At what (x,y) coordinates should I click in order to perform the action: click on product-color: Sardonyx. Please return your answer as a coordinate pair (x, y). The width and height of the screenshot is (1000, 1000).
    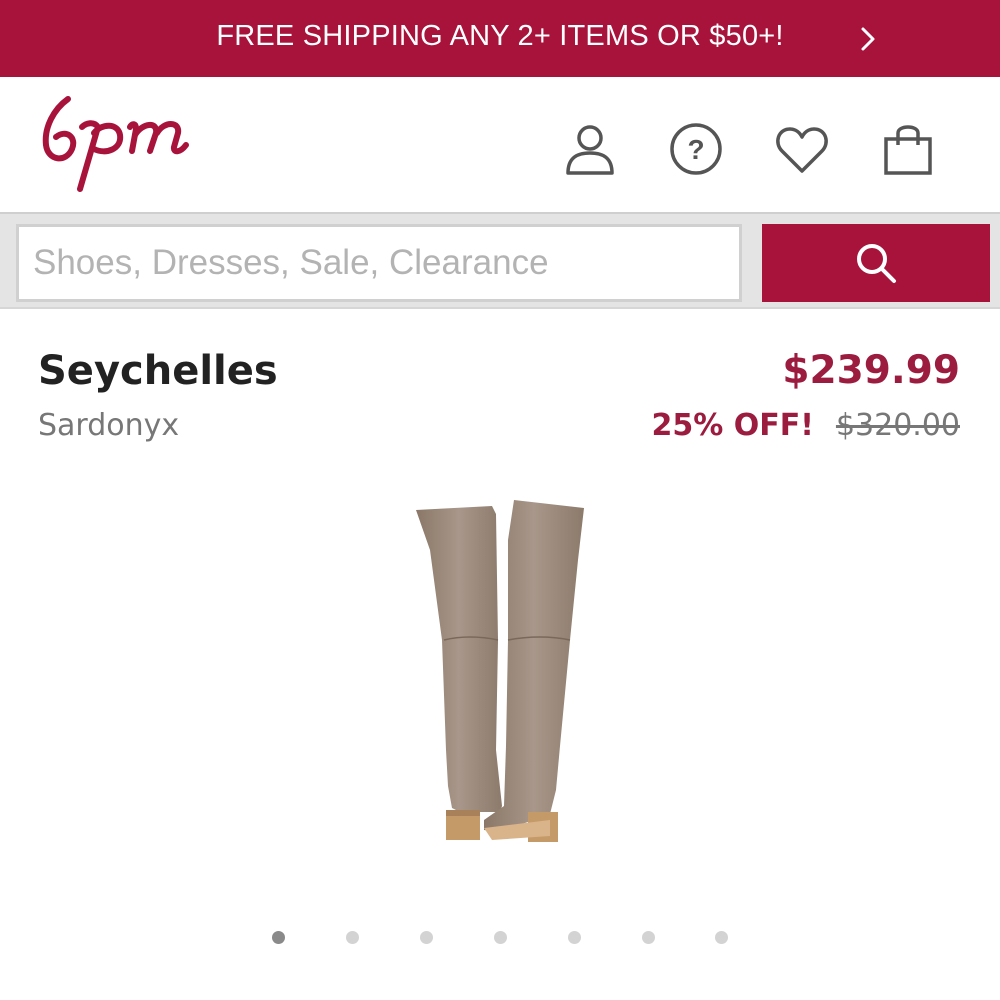
    Looking at the image, I should click on (109, 425).